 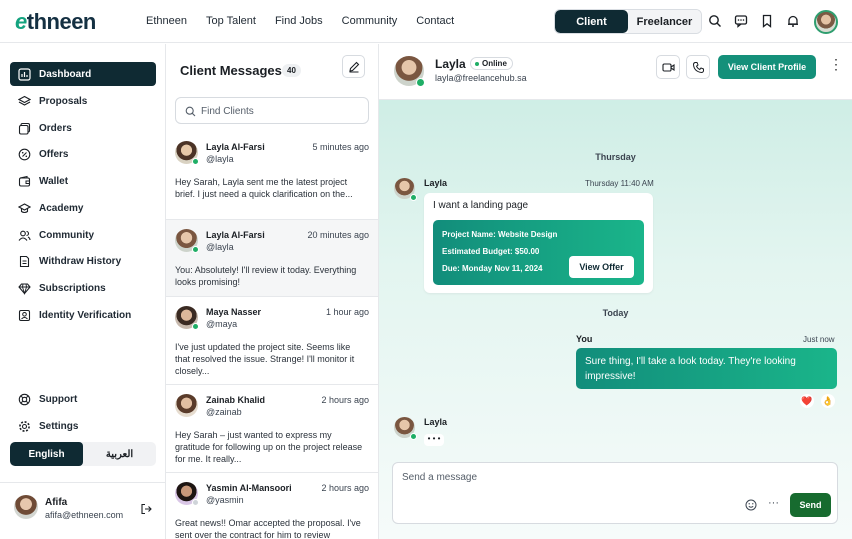 I want to click on conversation-time: 20 minutes ago, so click(x=338, y=235).